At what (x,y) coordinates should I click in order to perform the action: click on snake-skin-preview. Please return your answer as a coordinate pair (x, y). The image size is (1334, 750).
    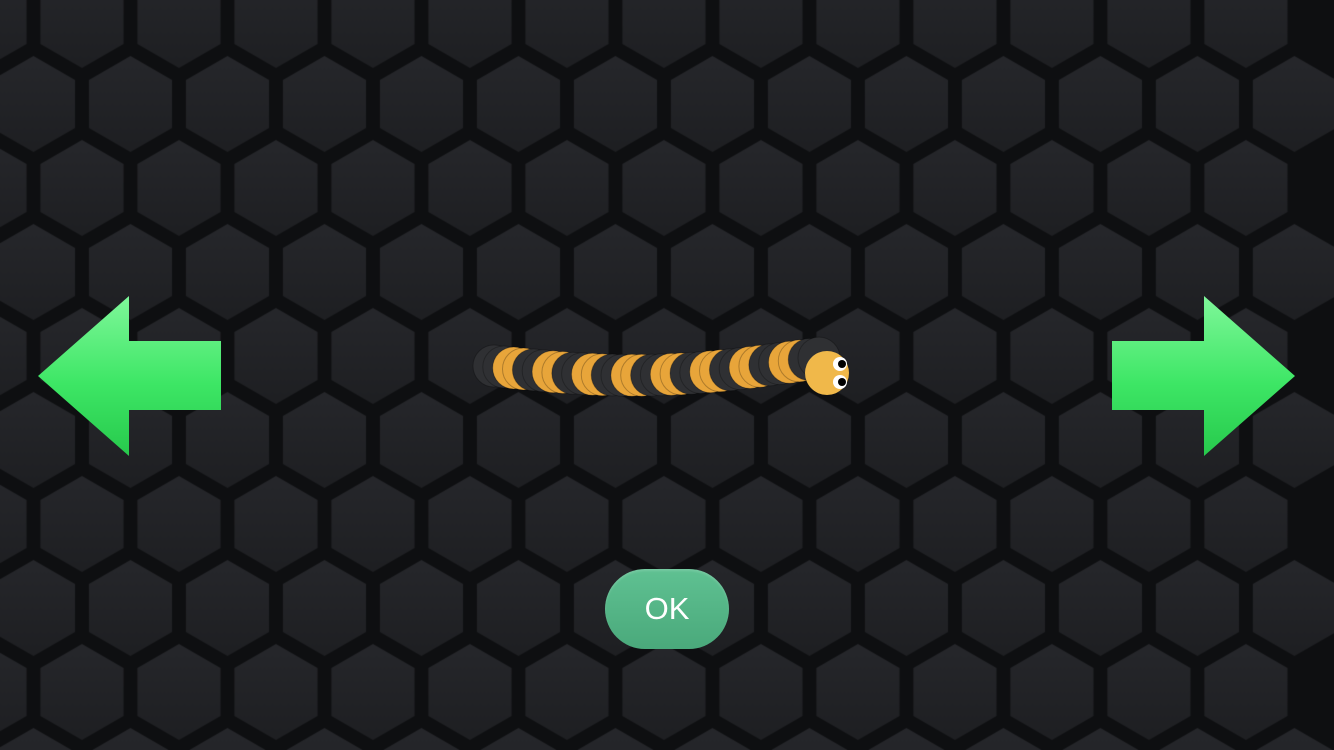
    Looking at the image, I should click on (660, 366).